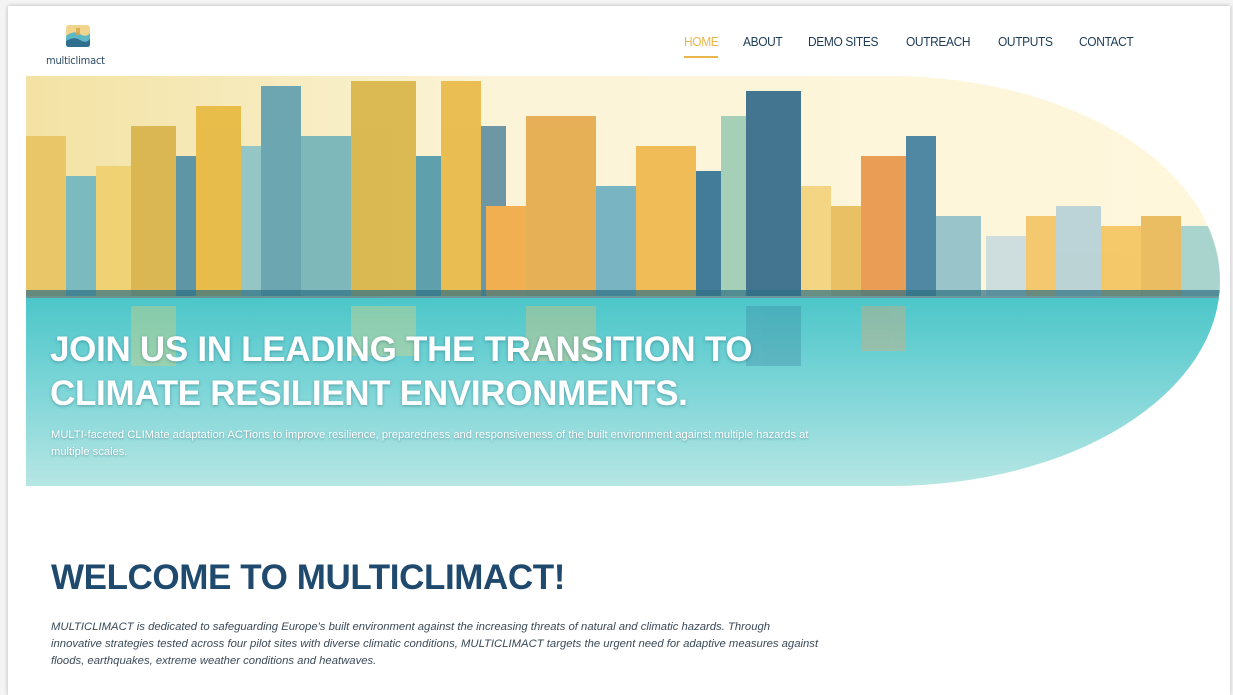 The height and width of the screenshot is (695, 1233). I want to click on welcome-title: WELCOME TO MULTICLIMACT!, so click(308, 577).